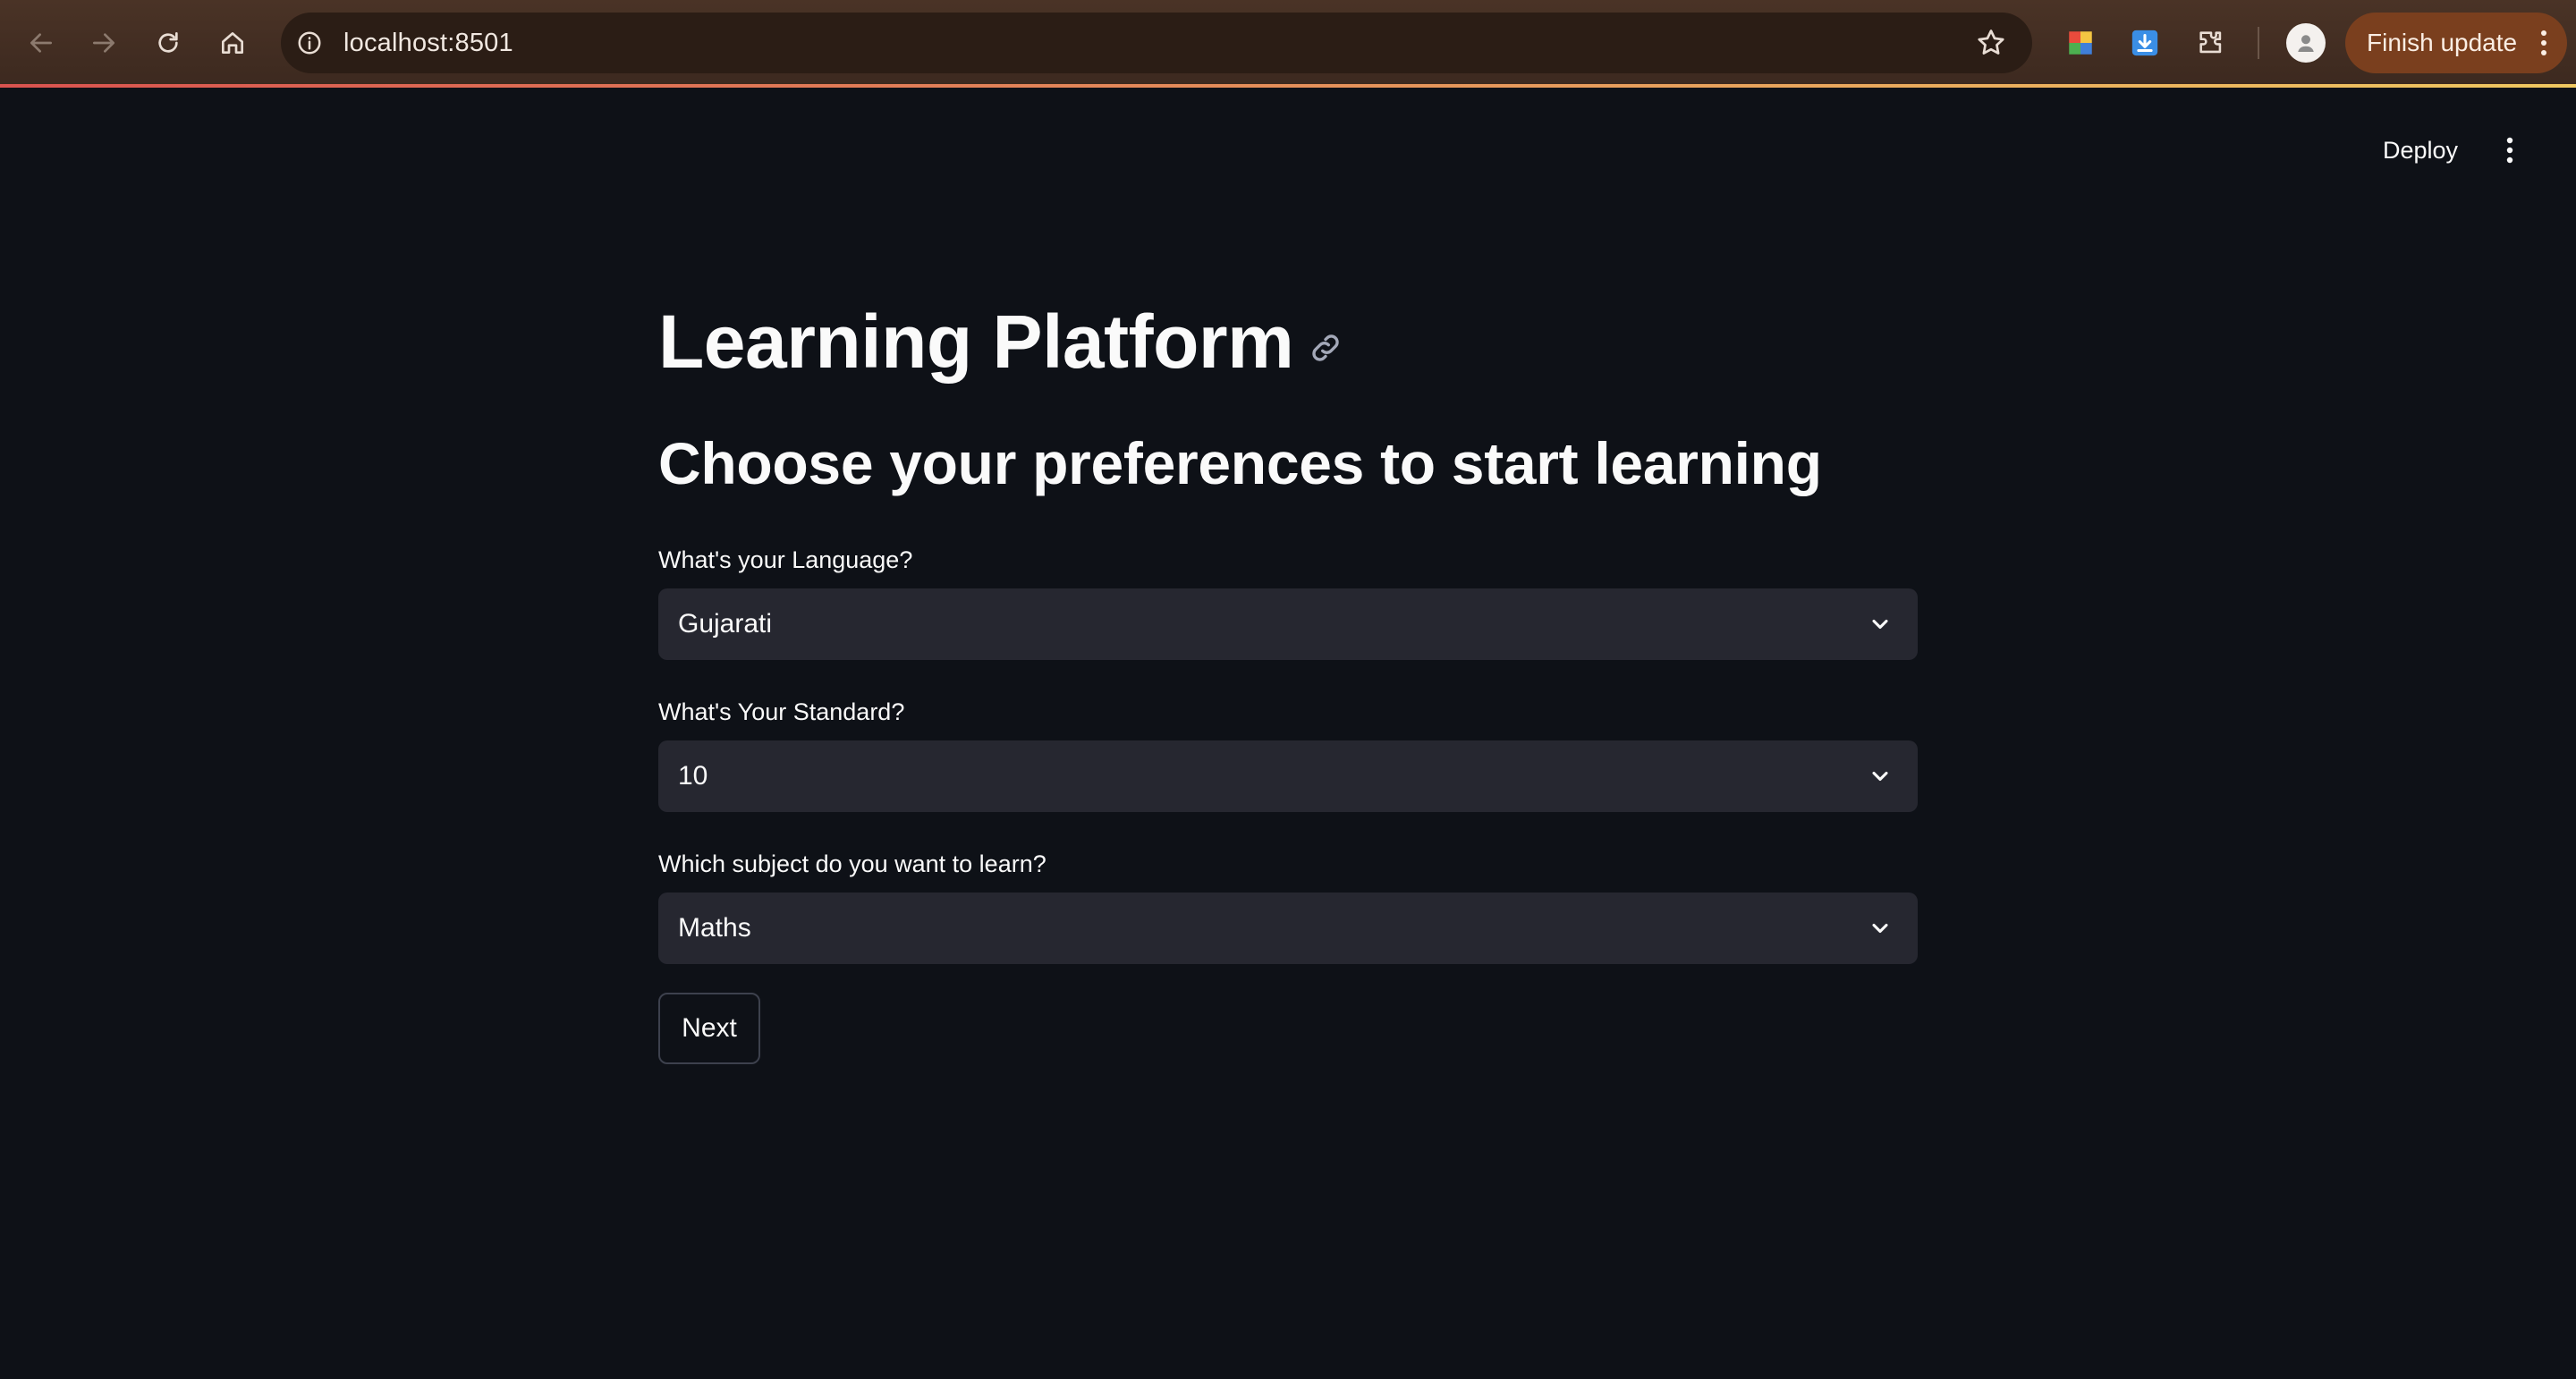 The height and width of the screenshot is (1379, 2576). What do you see at coordinates (2145, 43) in the screenshot?
I see `download-extension-icon` at bounding box center [2145, 43].